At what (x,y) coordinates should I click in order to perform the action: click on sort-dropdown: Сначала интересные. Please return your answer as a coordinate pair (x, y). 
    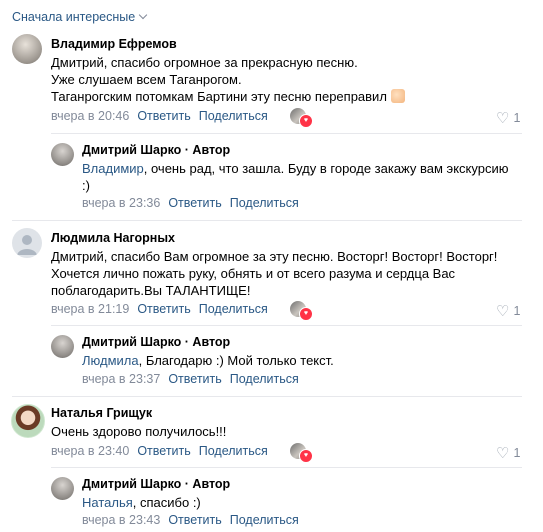
    Looking at the image, I should click on (80, 17).